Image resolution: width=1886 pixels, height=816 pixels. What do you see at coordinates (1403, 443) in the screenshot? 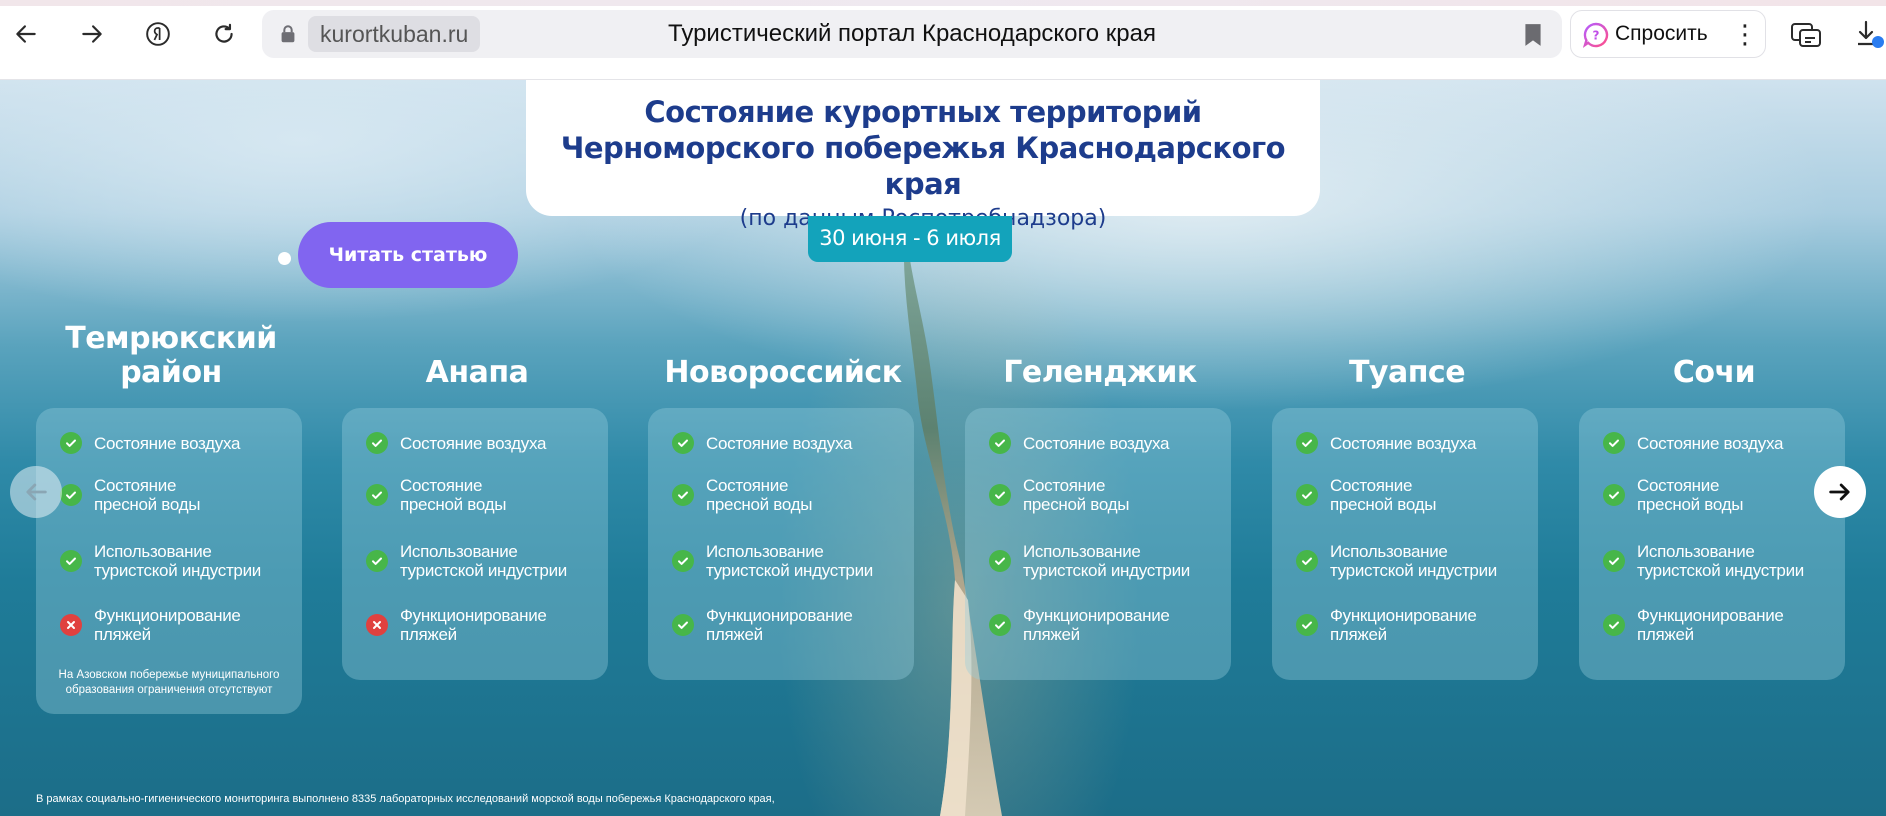
I see `status-label: Состояние воздуха` at bounding box center [1403, 443].